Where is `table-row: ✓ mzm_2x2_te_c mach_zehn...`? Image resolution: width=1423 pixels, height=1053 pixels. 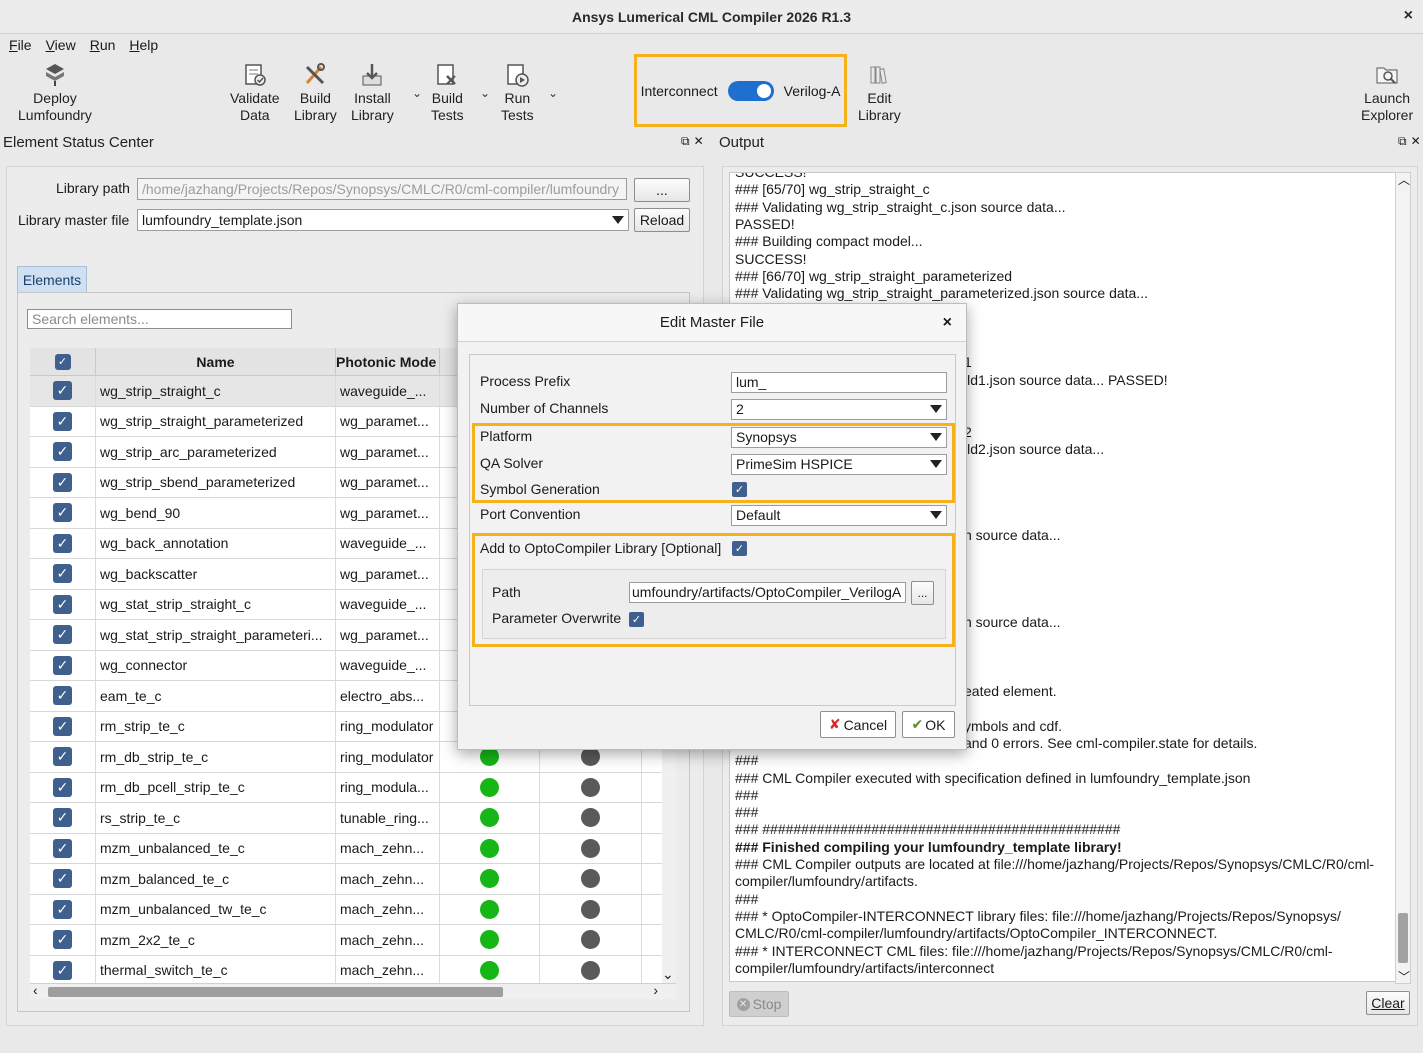 table-row: ✓ mzm_2x2_te_c mach_zehn... is located at coordinates (346, 940).